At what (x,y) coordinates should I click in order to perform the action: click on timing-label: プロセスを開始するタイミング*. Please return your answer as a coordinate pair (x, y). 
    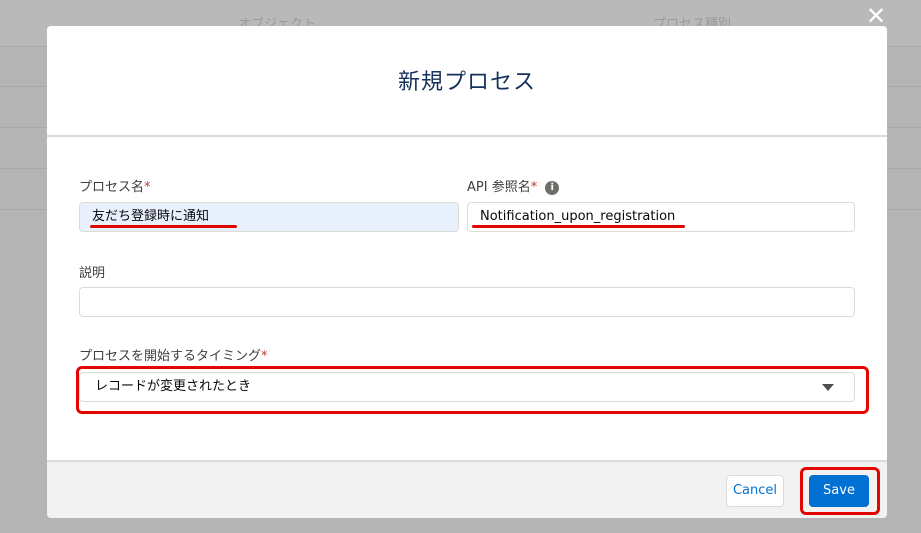
    Looking at the image, I should click on (173, 354).